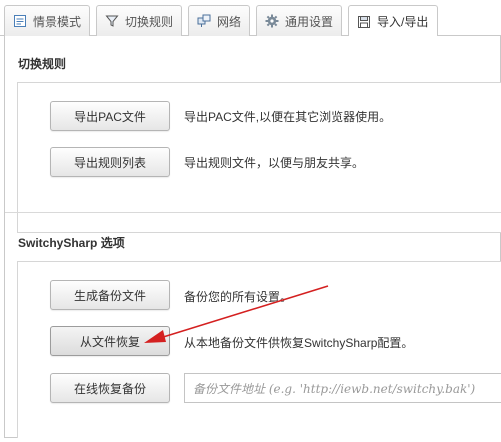  Describe the element at coordinates (110, 295) in the screenshot. I see `create-backup-button: 生成备份文件` at that location.